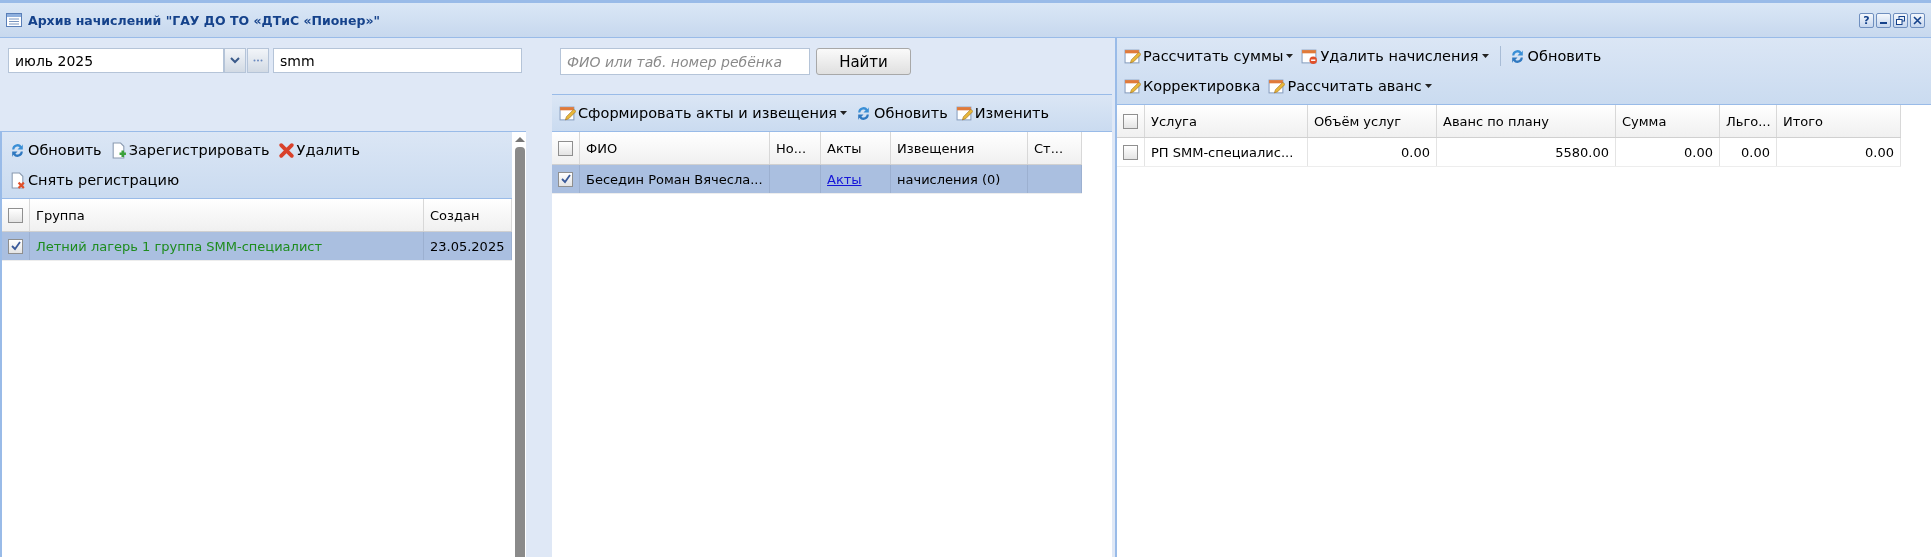 The width and height of the screenshot is (1931, 557). I want to click on help-button: ?, so click(1866, 20).